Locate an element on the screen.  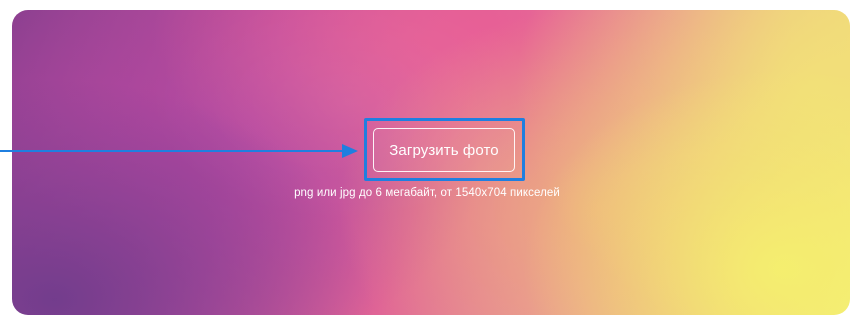
upload-photo-button-label: Загрузить фото is located at coordinates (444, 150).